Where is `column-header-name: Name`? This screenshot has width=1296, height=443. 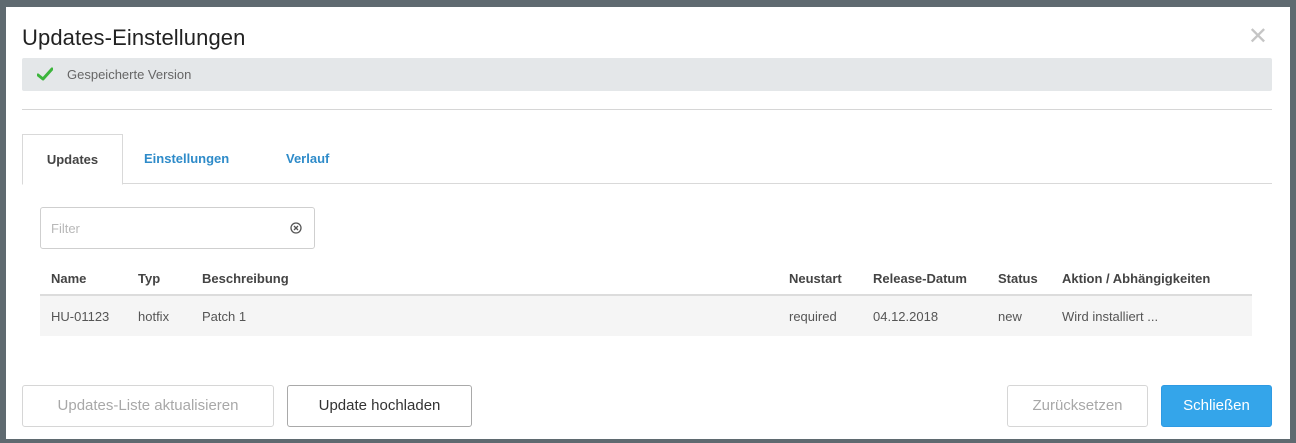 column-header-name: Name is located at coordinates (68, 278).